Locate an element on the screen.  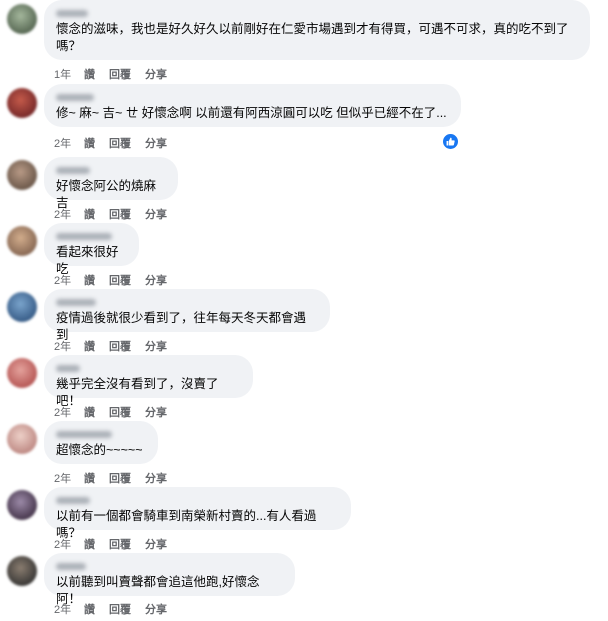
comment-bubble: 看起來很好吃 is located at coordinates (91, 249).